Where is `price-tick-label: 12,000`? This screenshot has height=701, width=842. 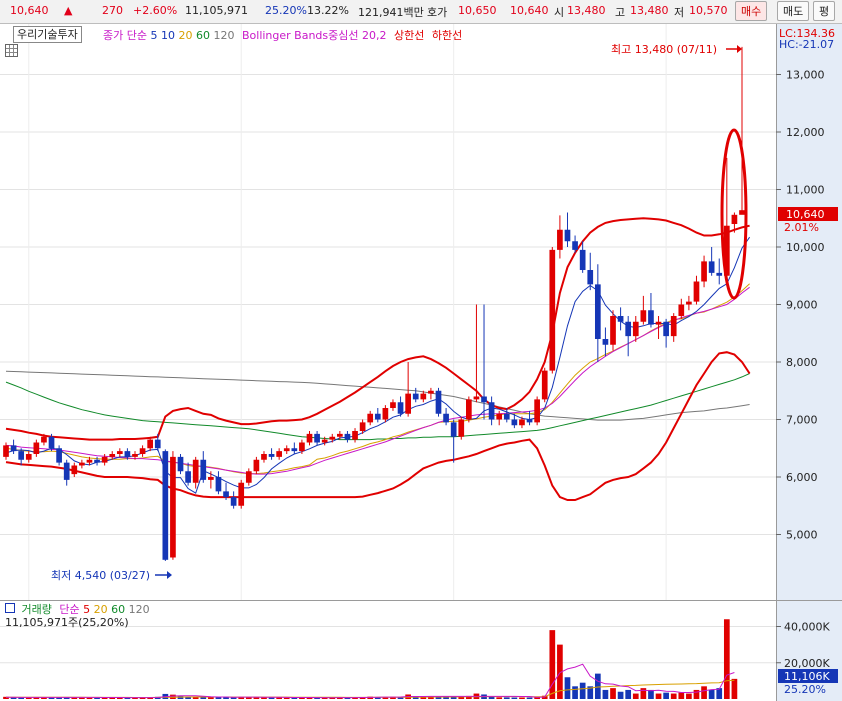 price-tick-label: 12,000 is located at coordinates (805, 132).